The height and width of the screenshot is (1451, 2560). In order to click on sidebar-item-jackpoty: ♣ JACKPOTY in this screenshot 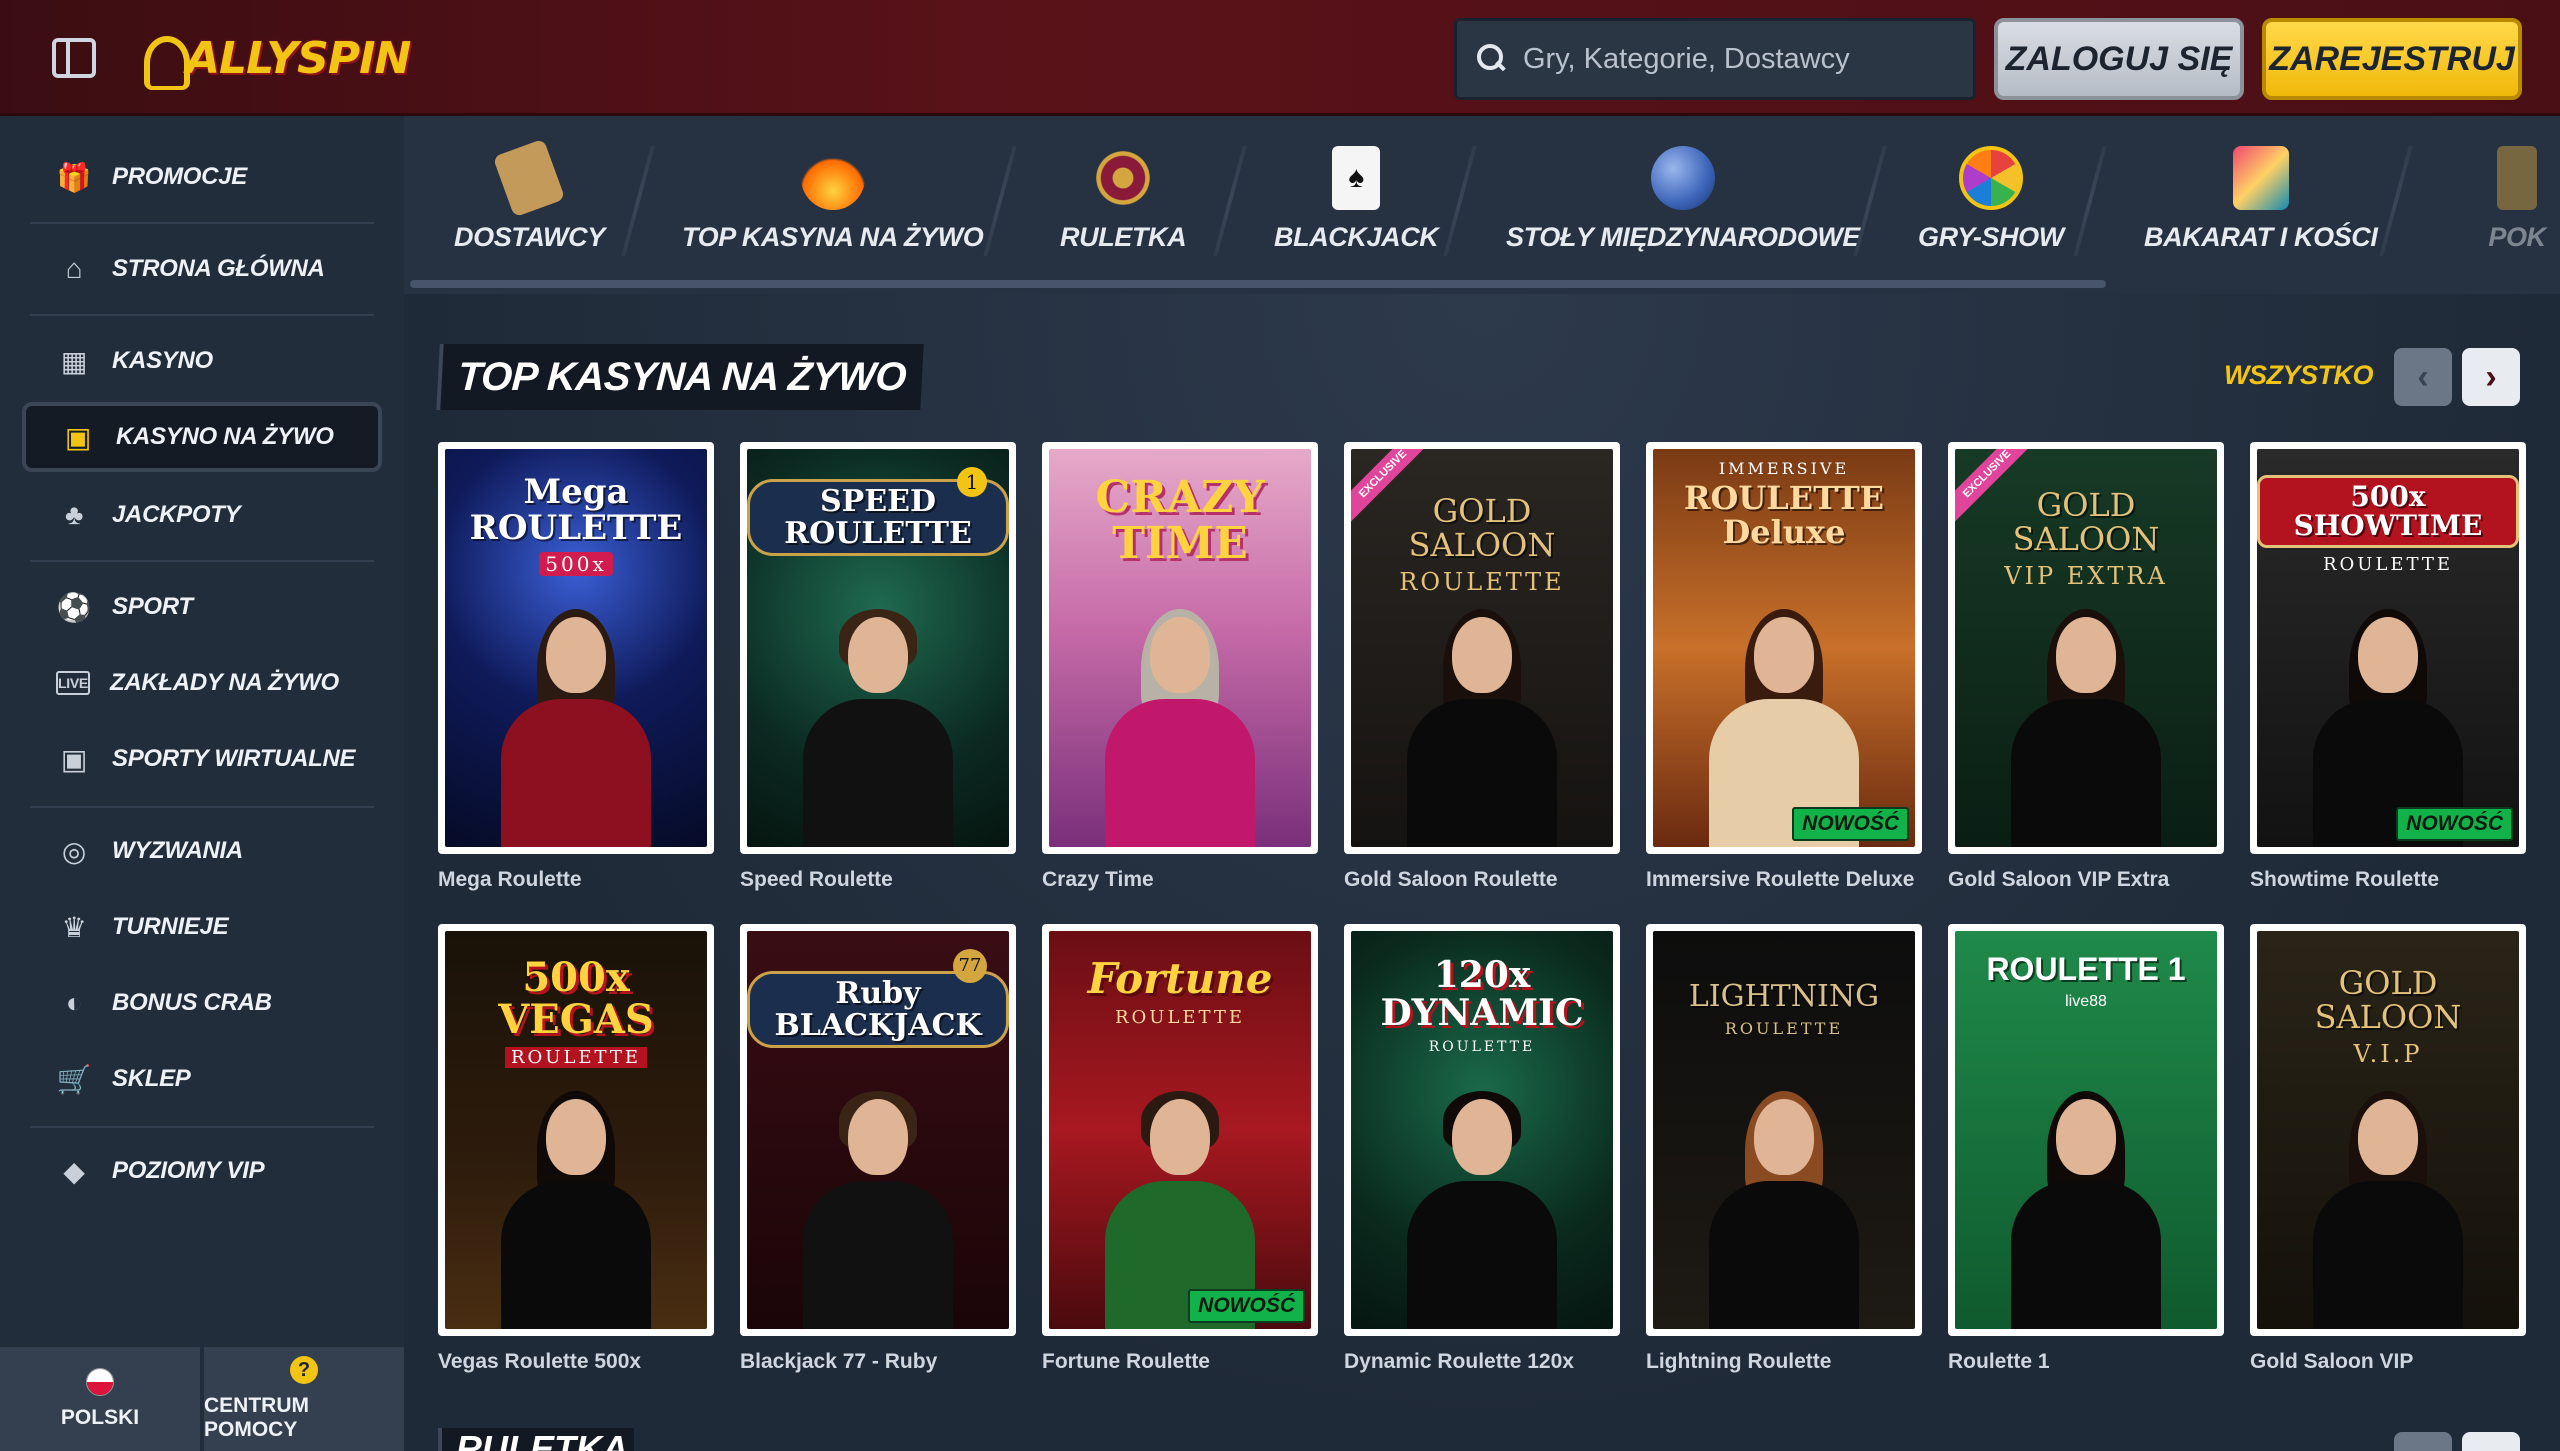, I will do `click(202, 515)`.